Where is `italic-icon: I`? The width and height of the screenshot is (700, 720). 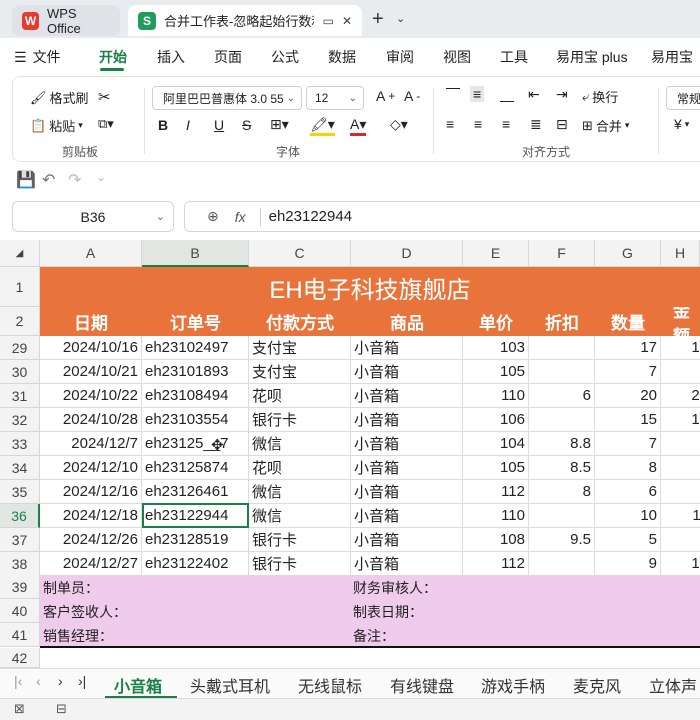
italic-icon: I is located at coordinates (188, 125).